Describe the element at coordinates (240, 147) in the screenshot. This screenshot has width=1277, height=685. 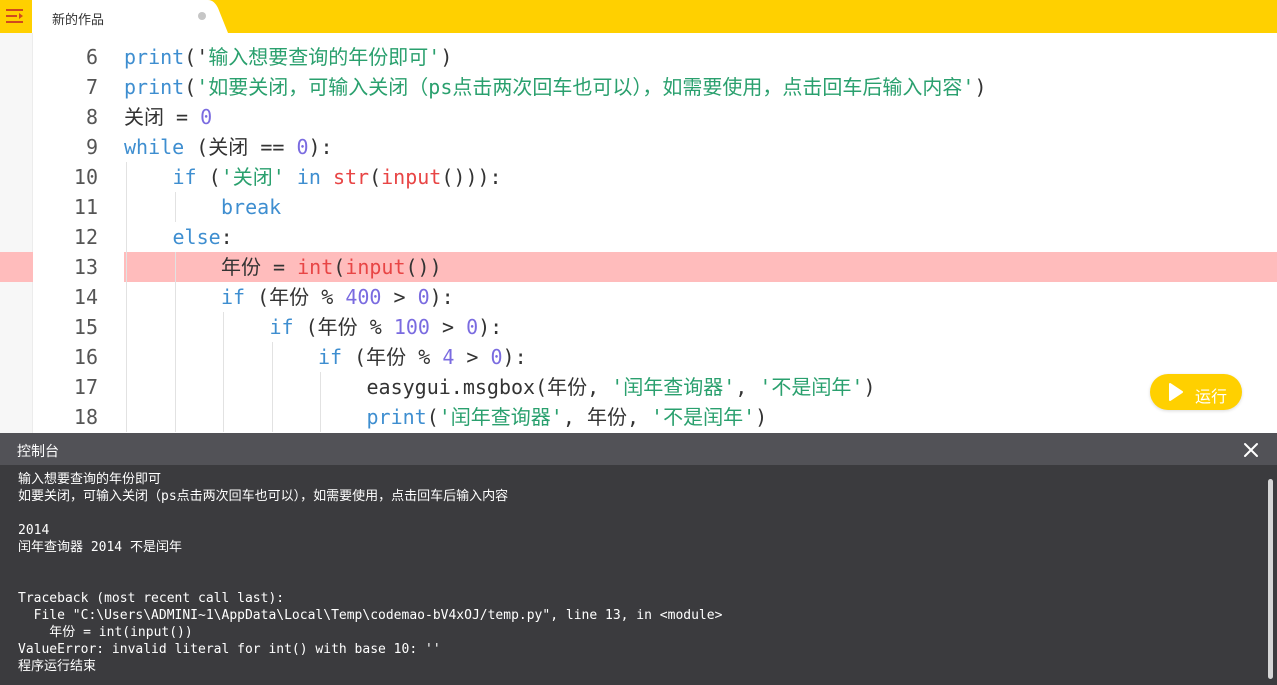
I see `code-token: (关闭 ==` at that location.